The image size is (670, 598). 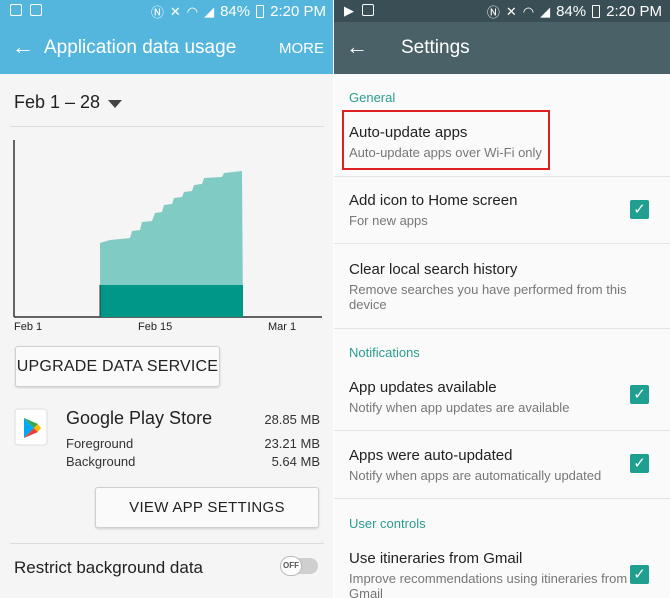 I want to click on status-bar: Ⓝ ✕ ◠ ◢ 84% 2:20 PM, so click(x=167, y=11).